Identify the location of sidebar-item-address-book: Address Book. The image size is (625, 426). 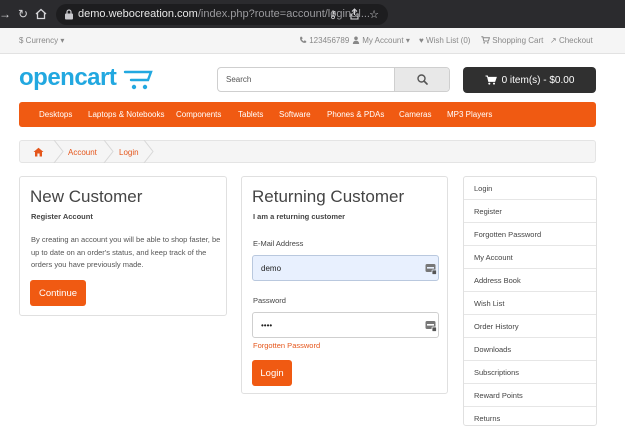
(530, 280).